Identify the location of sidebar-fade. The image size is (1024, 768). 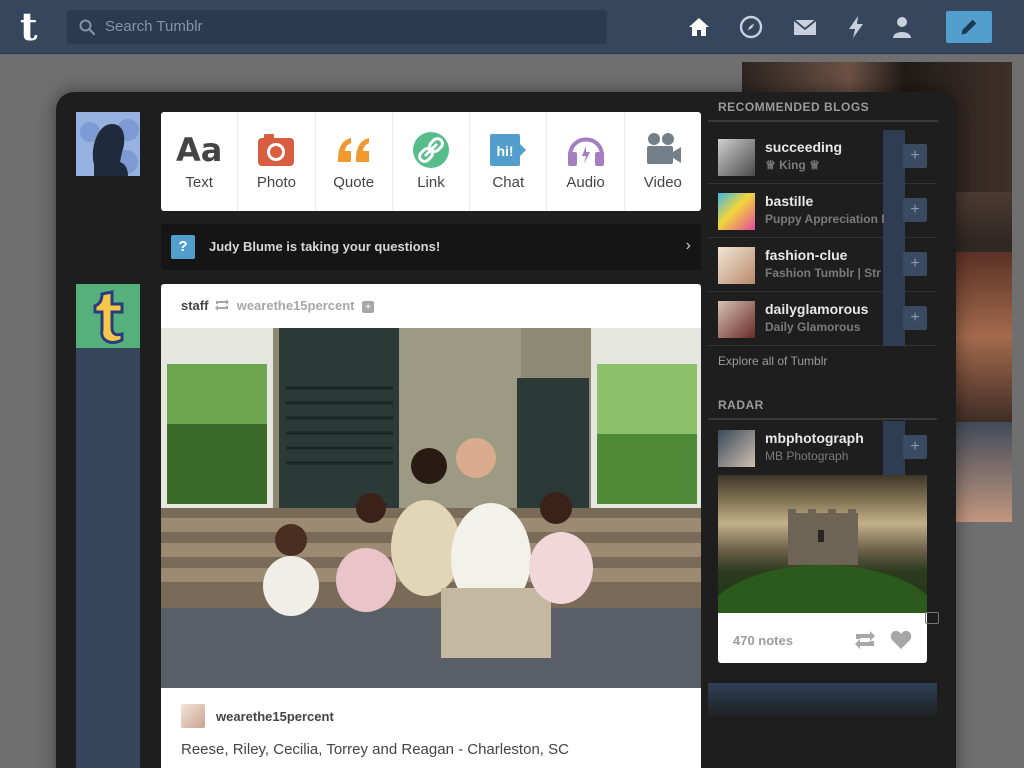
(822, 701).